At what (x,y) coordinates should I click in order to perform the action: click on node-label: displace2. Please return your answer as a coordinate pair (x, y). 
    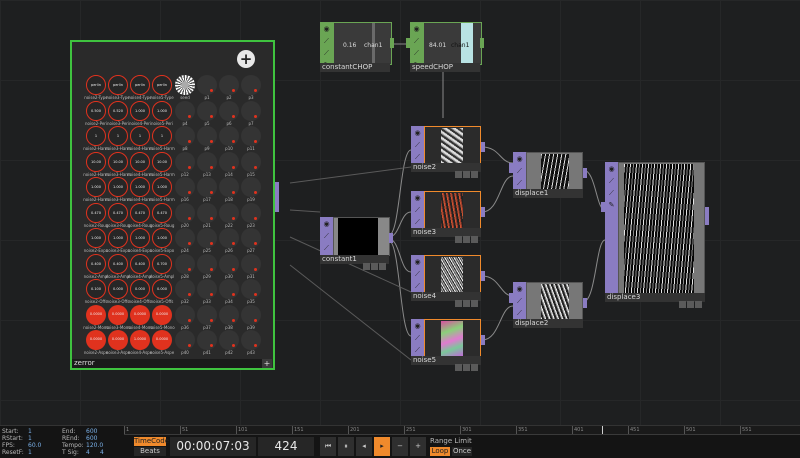
    Looking at the image, I should click on (548, 323).